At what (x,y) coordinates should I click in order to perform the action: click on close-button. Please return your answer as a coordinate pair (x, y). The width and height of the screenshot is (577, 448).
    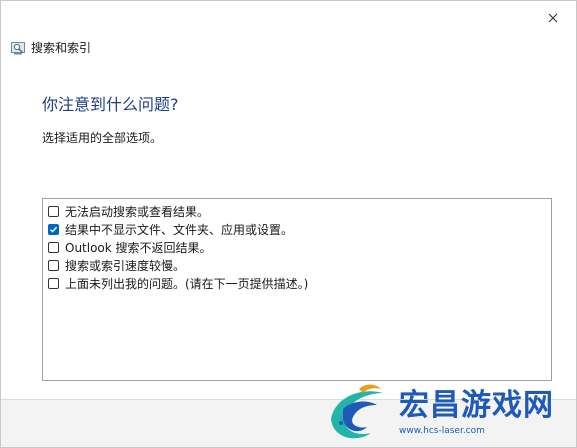
    Looking at the image, I should click on (553, 18).